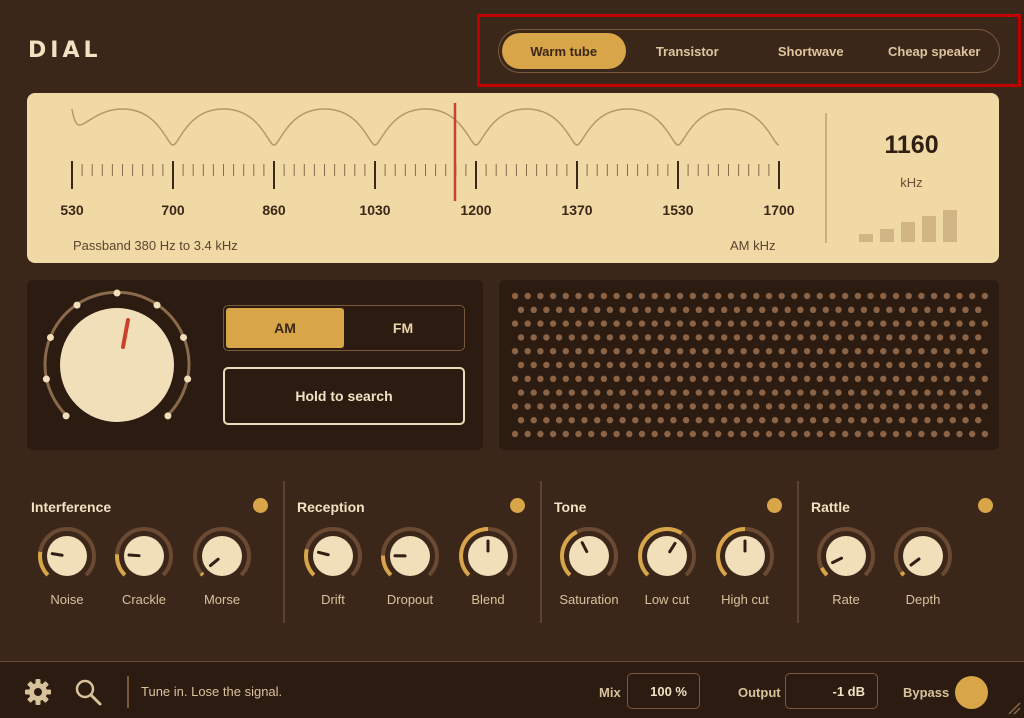 Image resolution: width=1024 pixels, height=718 pixels. What do you see at coordinates (774, 505) in the screenshot?
I see `group-indicator-tone` at bounding box center [774, 505].